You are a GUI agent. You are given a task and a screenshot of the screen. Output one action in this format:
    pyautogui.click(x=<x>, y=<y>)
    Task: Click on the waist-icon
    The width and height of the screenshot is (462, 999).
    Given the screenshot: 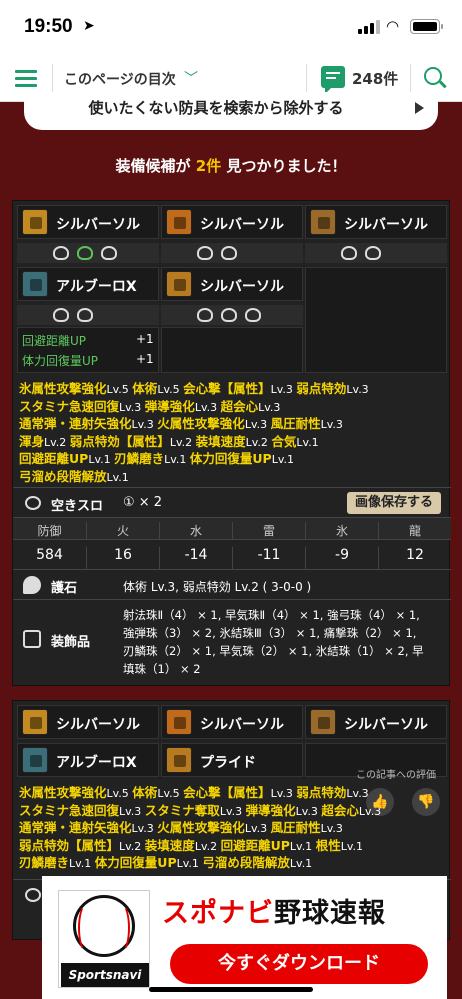 What is the action you would take?
    pyautogui.click(x=35, y=760)
    